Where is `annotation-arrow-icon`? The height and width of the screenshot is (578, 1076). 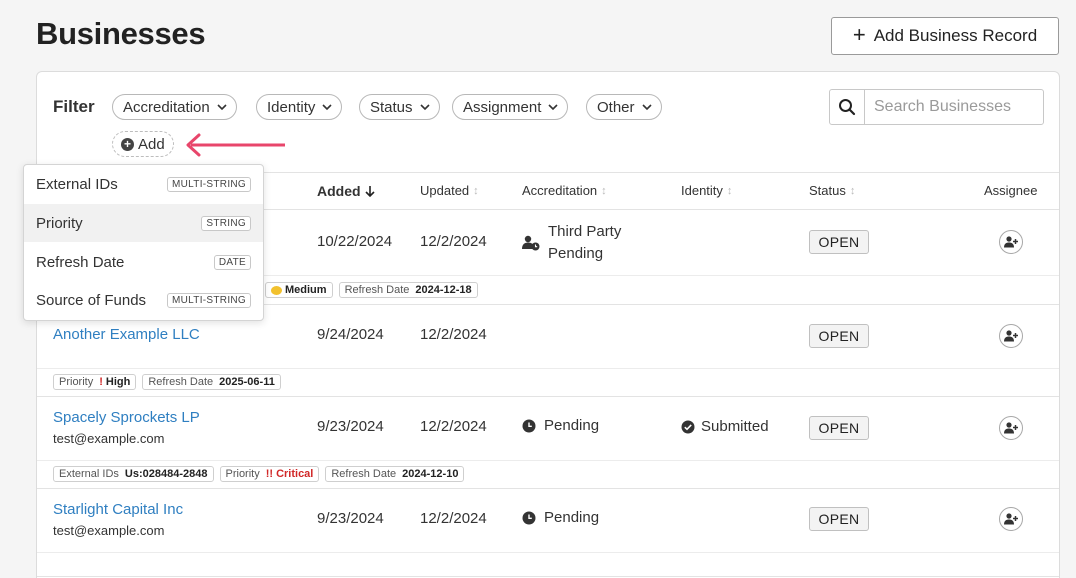 annotation-arrow-icon is located at coordinates (235, 145).